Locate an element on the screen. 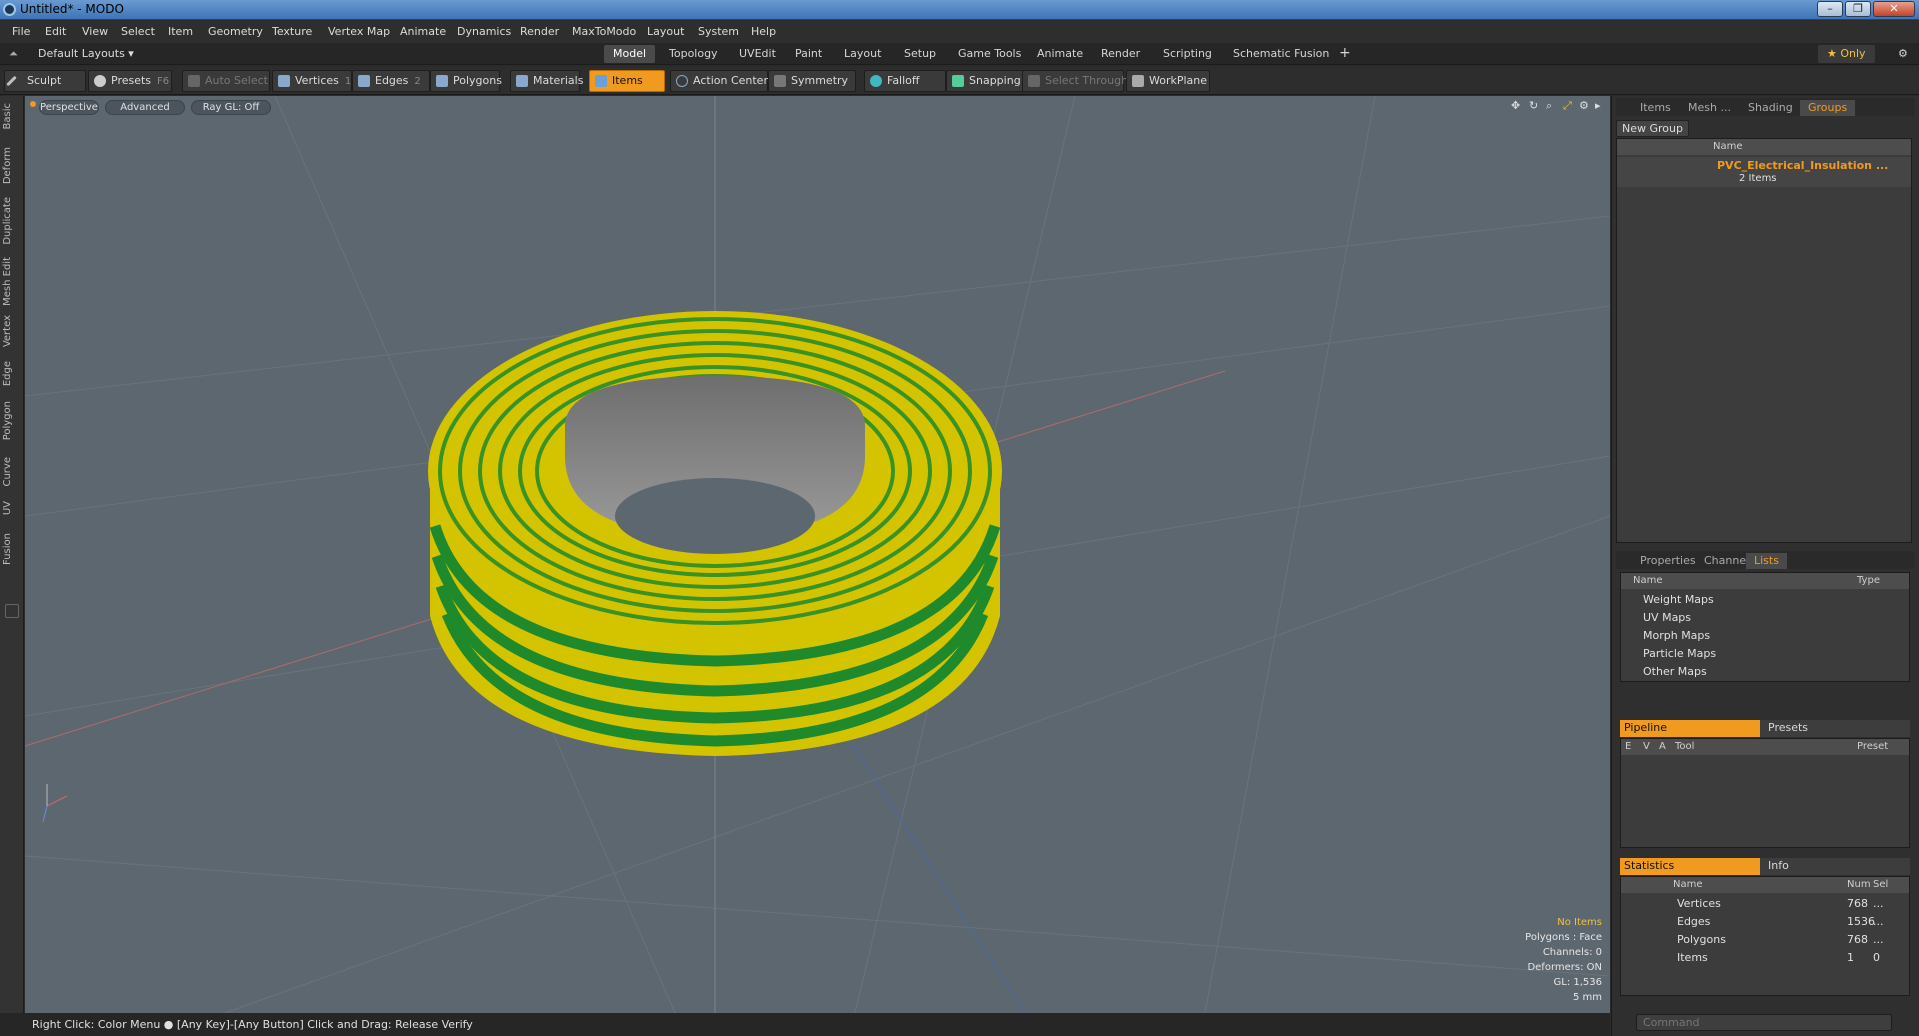 This screenshot has height=1036, width=1919. symmetry-button: Symmetry is located at coordinates (812, 81).